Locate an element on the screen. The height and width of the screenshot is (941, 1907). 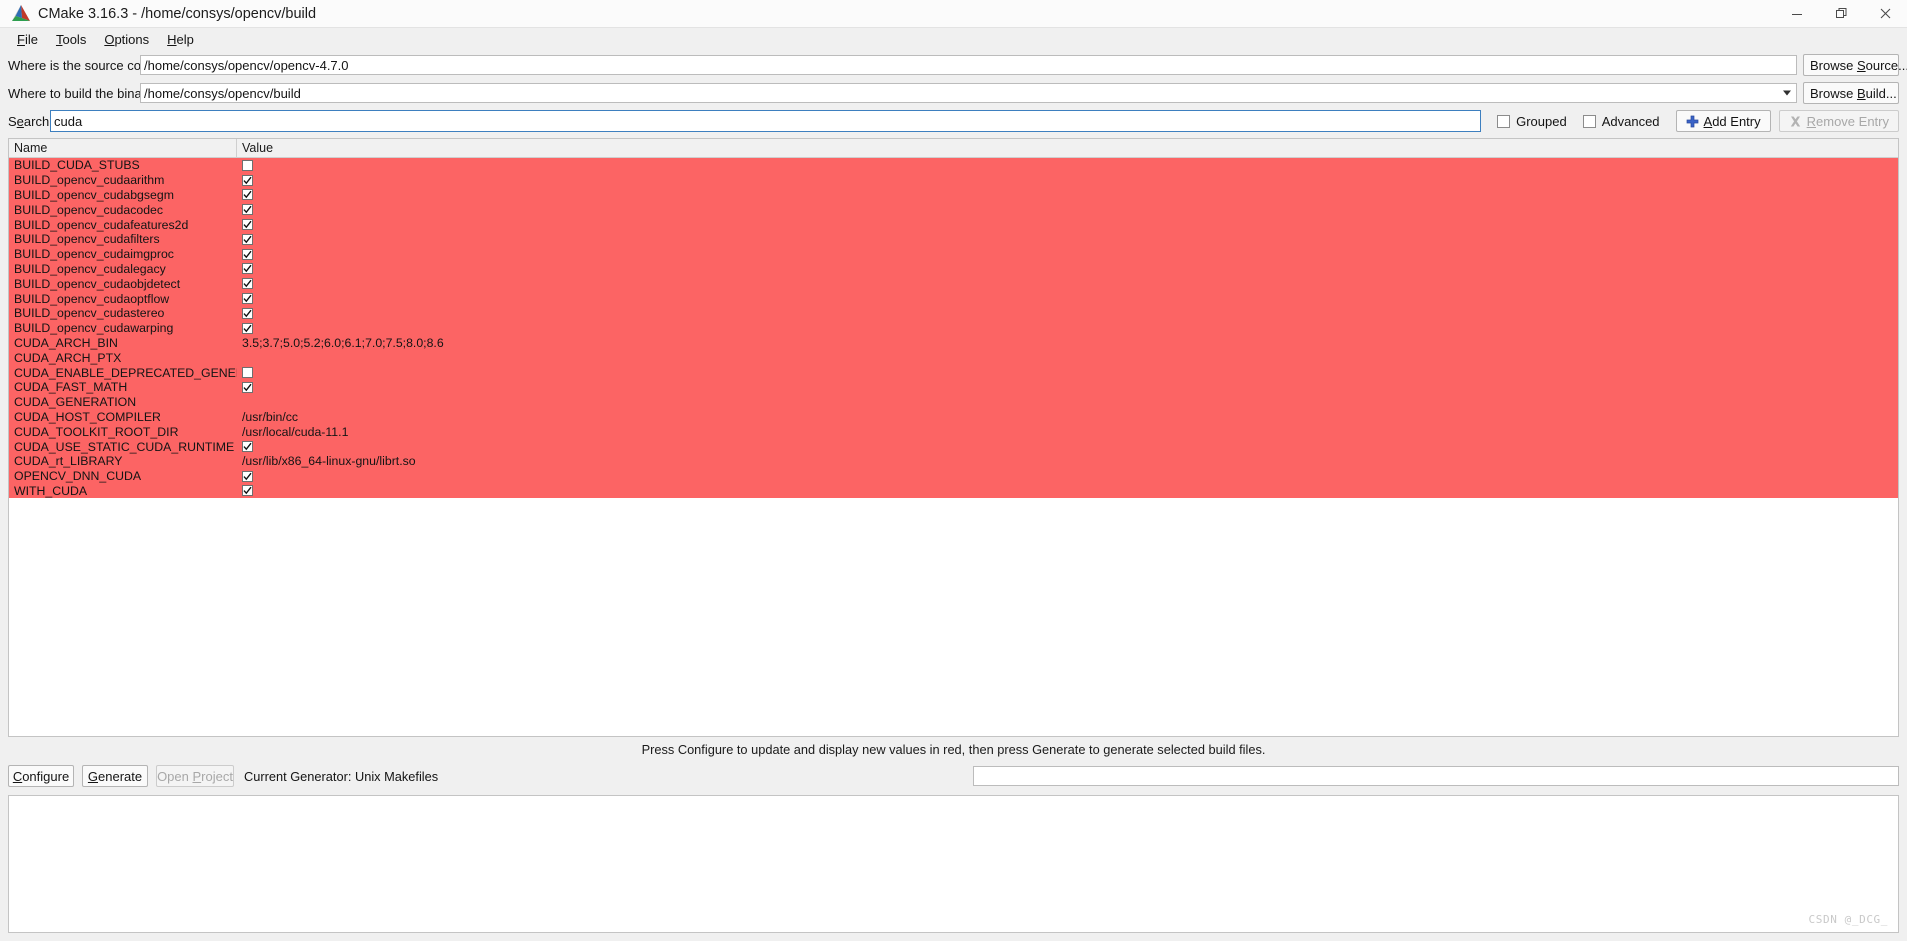
configure-label: onfigure is located at coordinates (46, 776).